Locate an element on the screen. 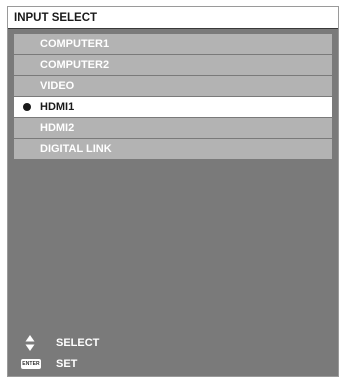 The height and width of the screenshot is (382, 345). input-option-label: HDMI2 is located at coordinates (57, 128).